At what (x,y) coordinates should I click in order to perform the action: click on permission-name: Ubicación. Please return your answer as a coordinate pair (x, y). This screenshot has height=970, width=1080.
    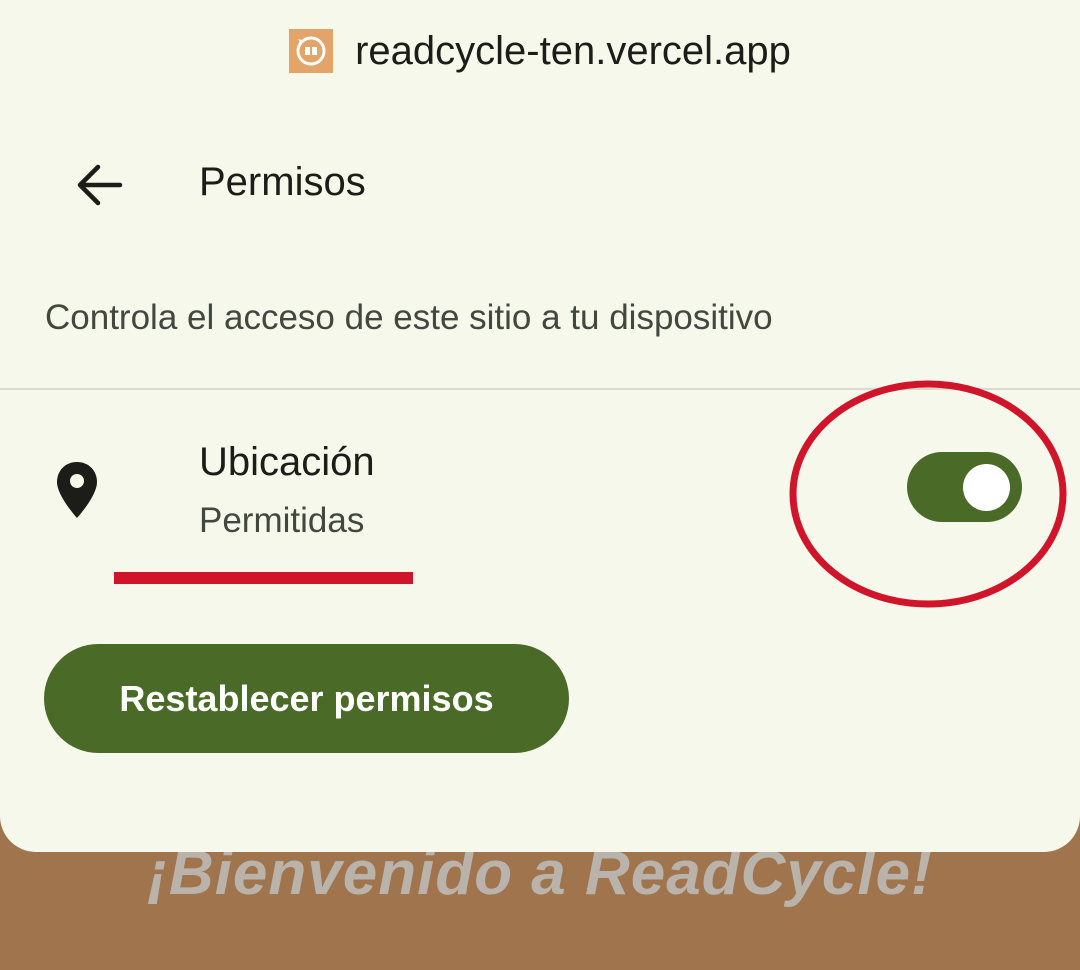
    Looking at the image, I should click on (287, 462).